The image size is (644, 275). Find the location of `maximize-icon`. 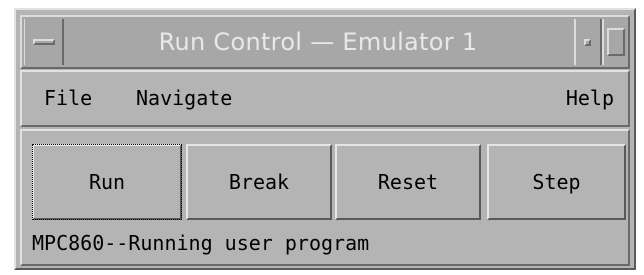

maximize-icon is located at coordinates (616, 42).